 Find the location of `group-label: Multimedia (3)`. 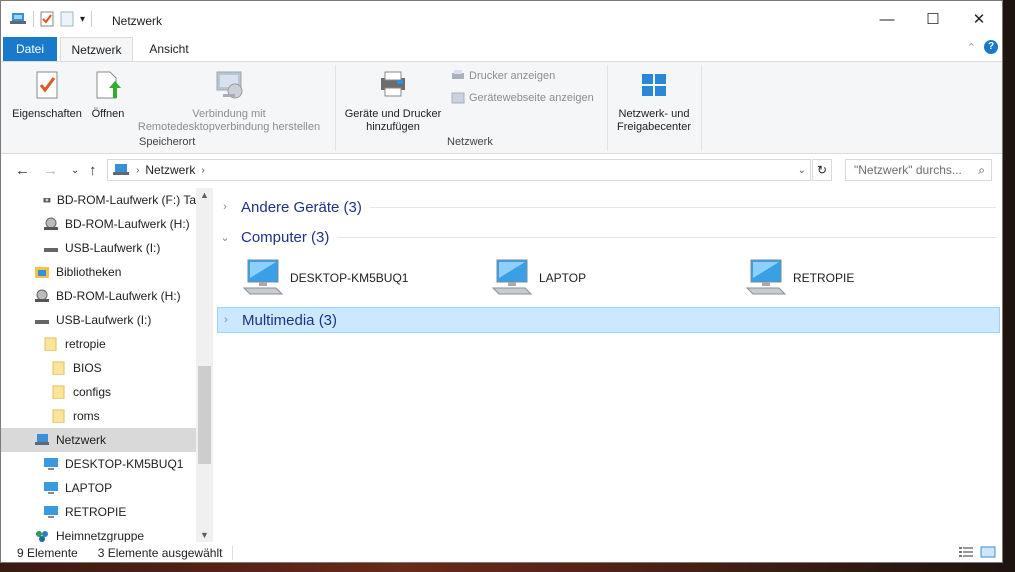

group-label: Multimedia (3) is located at coordinates (290, 320).